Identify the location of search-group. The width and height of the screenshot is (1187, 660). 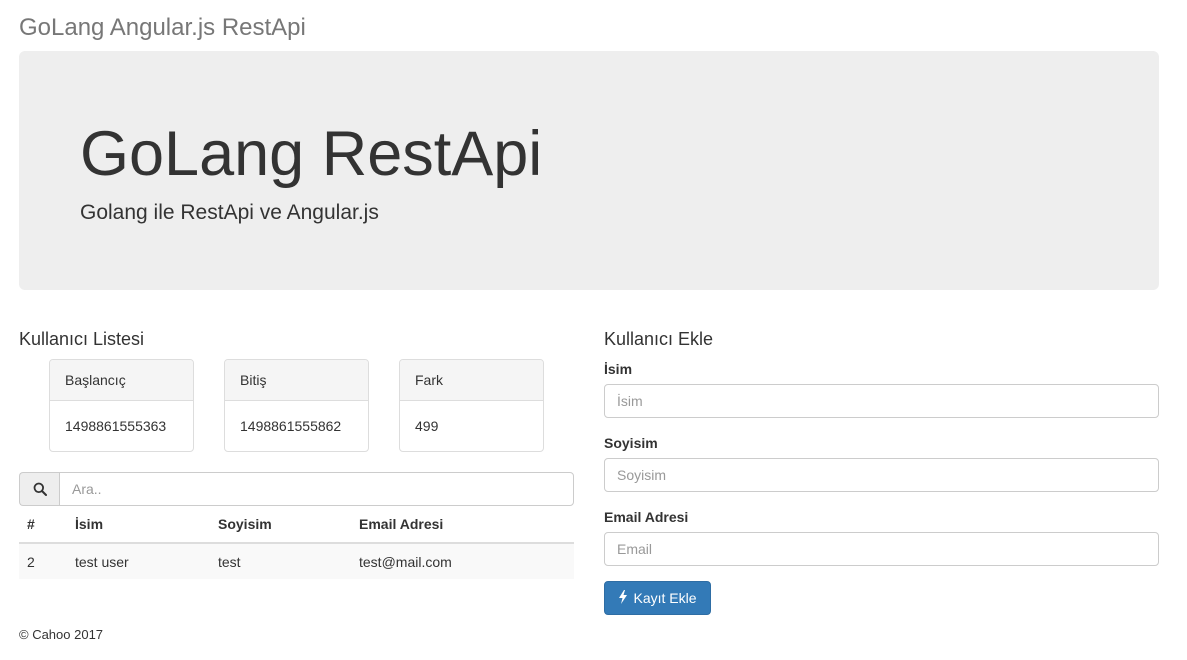
(296, 489).